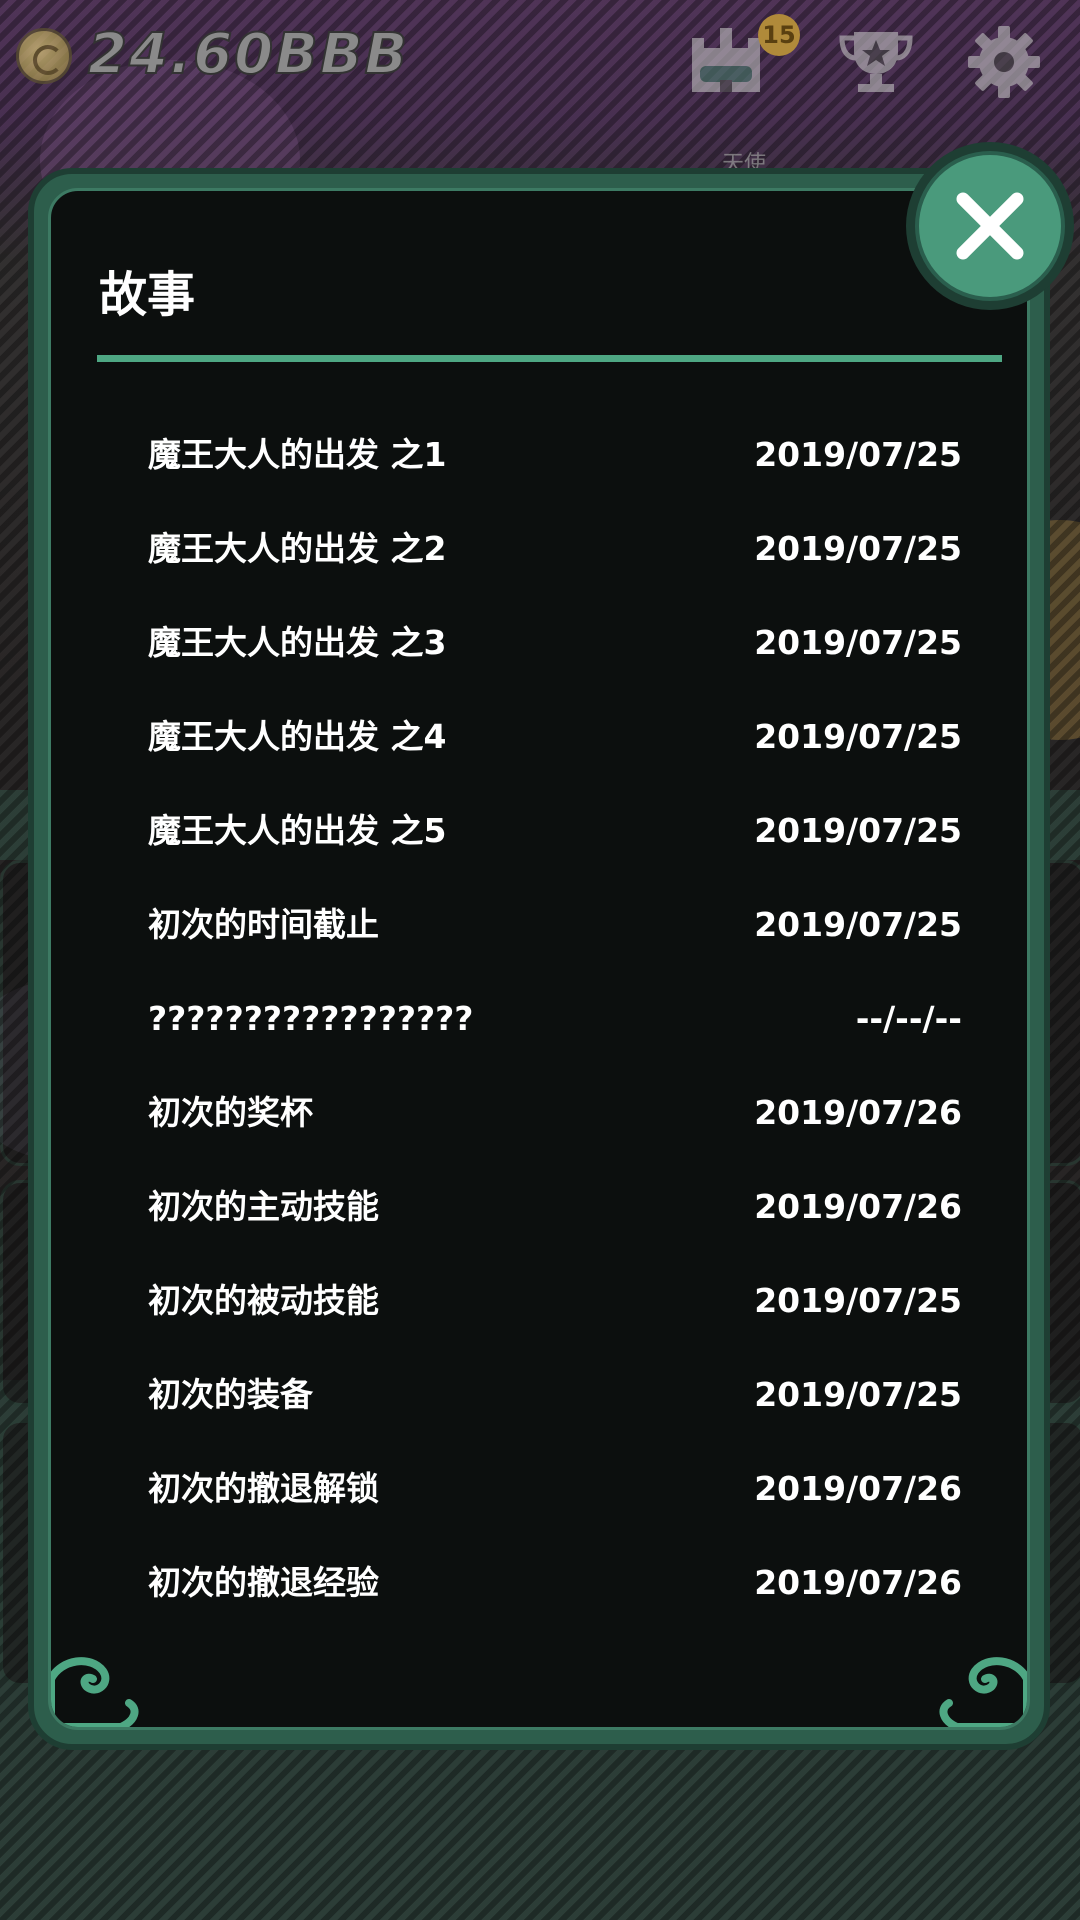 The image size is (1080, 1920). Describe the element at coordinates (297, 642) in the screenshot. I see `story-name: 魔王大人的出发 之3` at that location.